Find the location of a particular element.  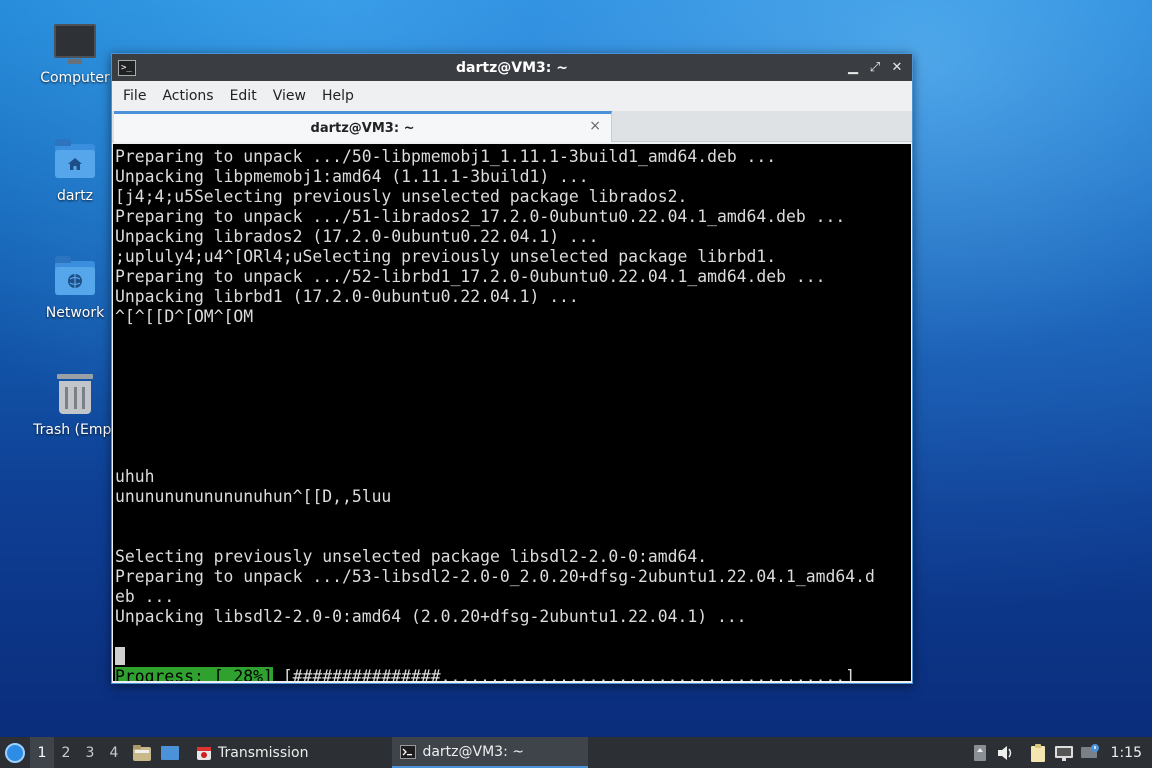

progress-label: Progress: [ 28%] is located at coordinates (194, 674).